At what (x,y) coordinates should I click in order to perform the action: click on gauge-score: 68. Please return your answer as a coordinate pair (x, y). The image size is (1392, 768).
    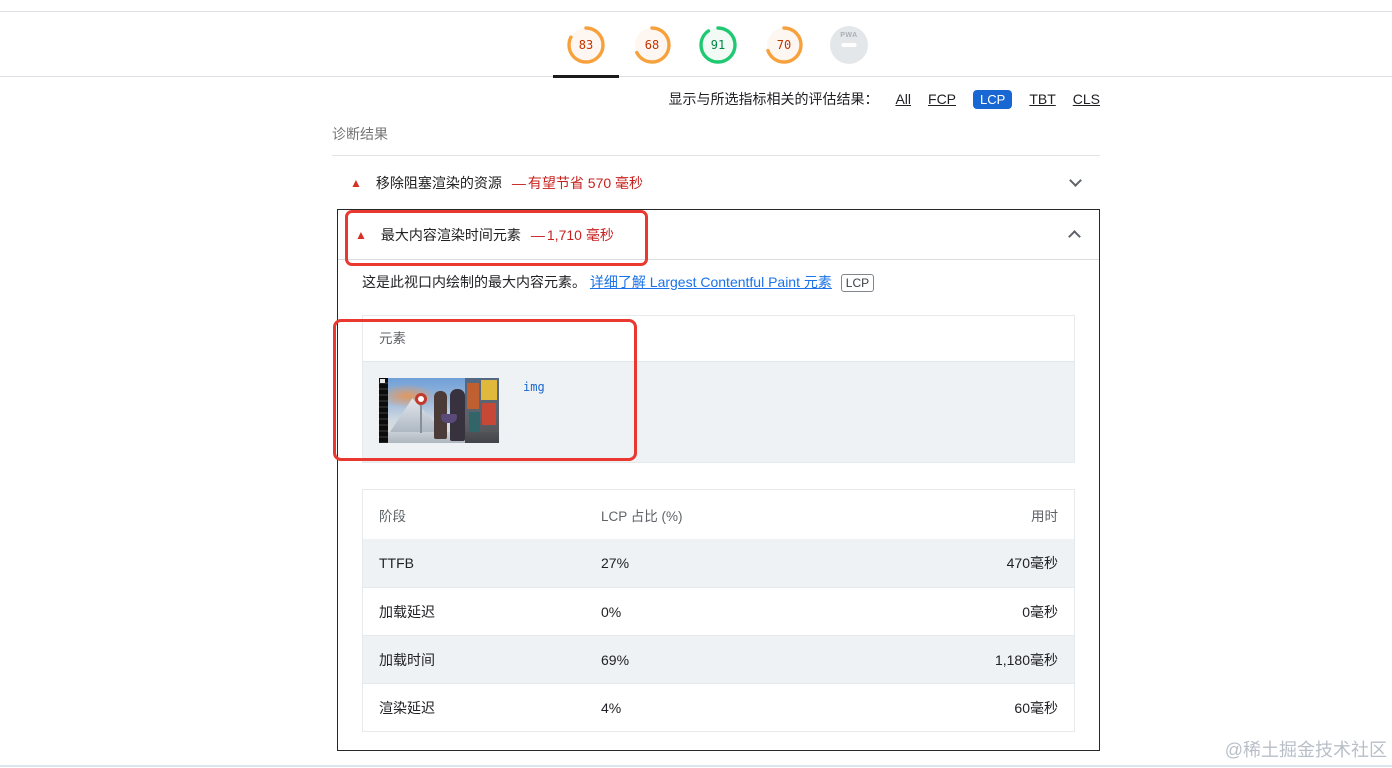
    Looking at the image, I should click on (652, 45).